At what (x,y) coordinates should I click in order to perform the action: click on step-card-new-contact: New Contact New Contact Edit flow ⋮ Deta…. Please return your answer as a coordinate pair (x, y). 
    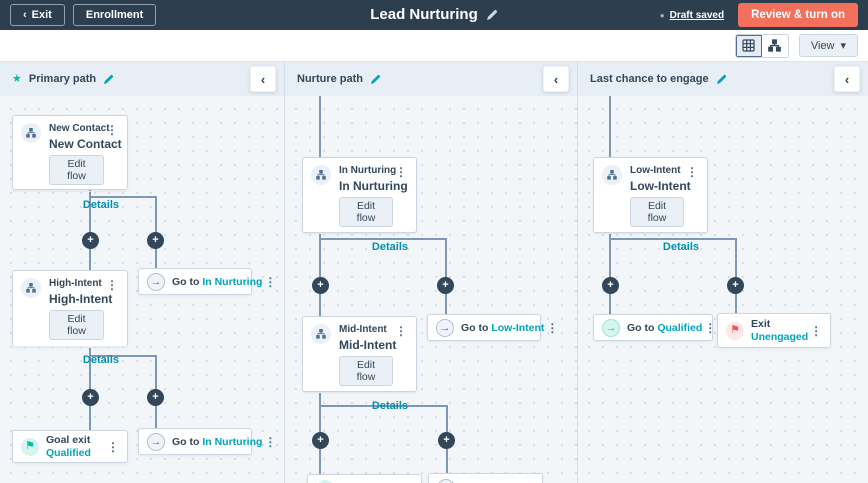
    Looking at the image, I should click on (70, 163).